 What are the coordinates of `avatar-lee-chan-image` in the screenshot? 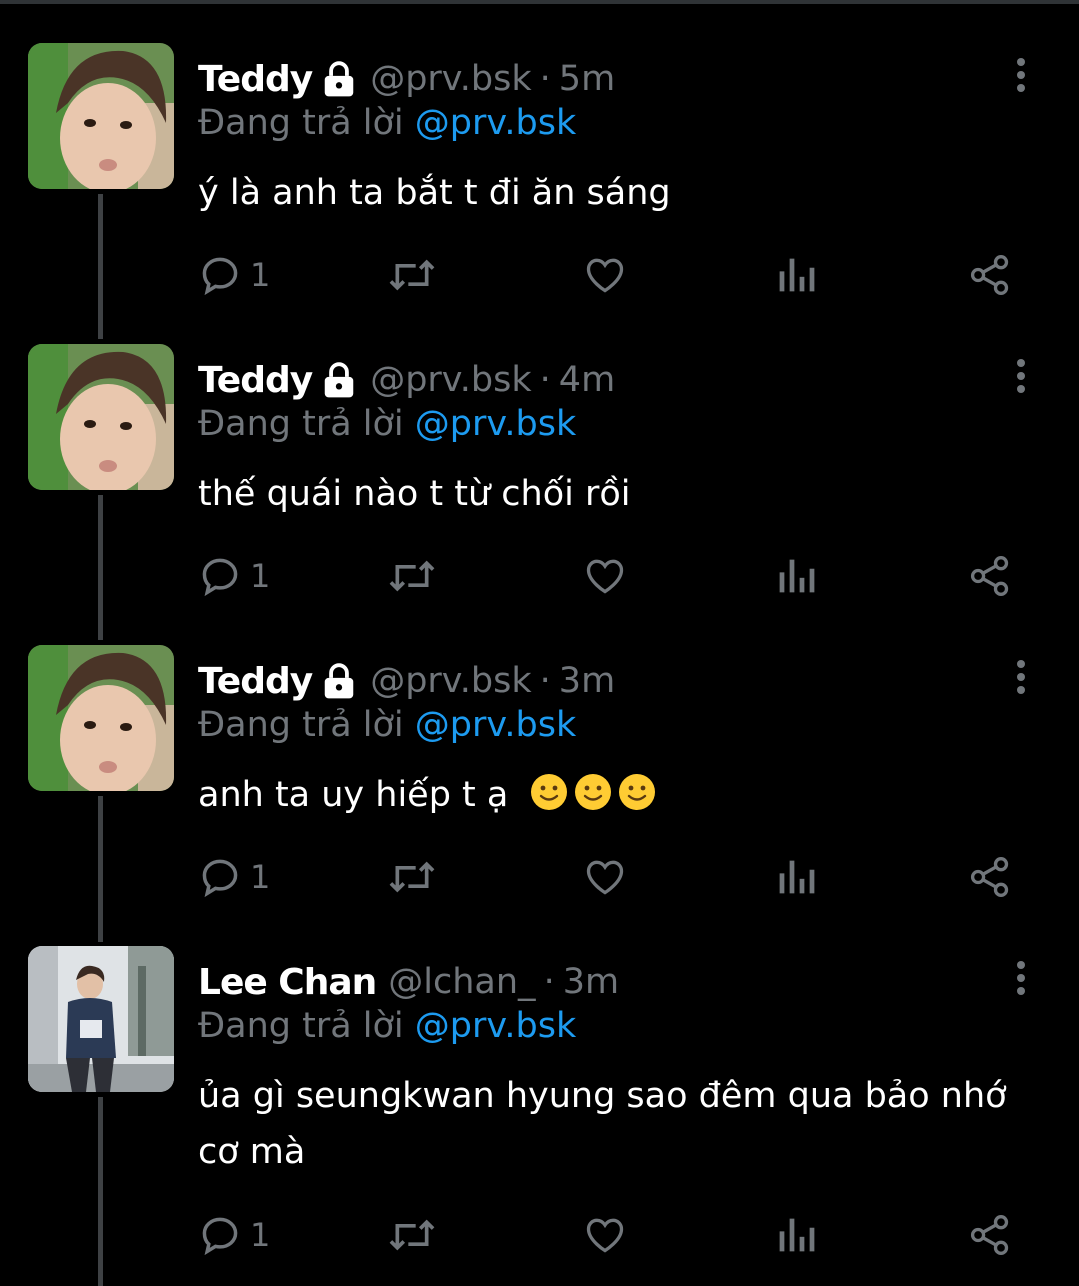 It's located at (101, 1019).